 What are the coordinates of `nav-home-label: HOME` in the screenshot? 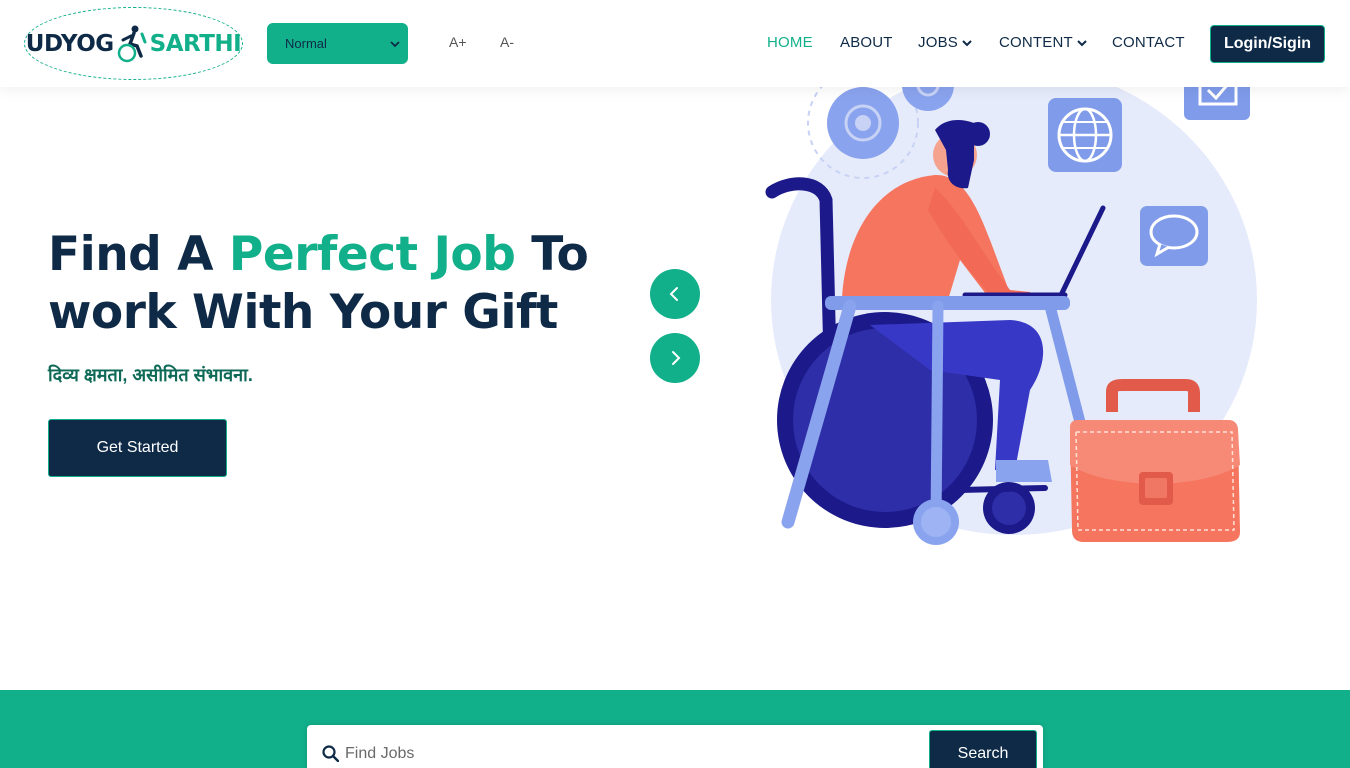 It's located at (790, 42).